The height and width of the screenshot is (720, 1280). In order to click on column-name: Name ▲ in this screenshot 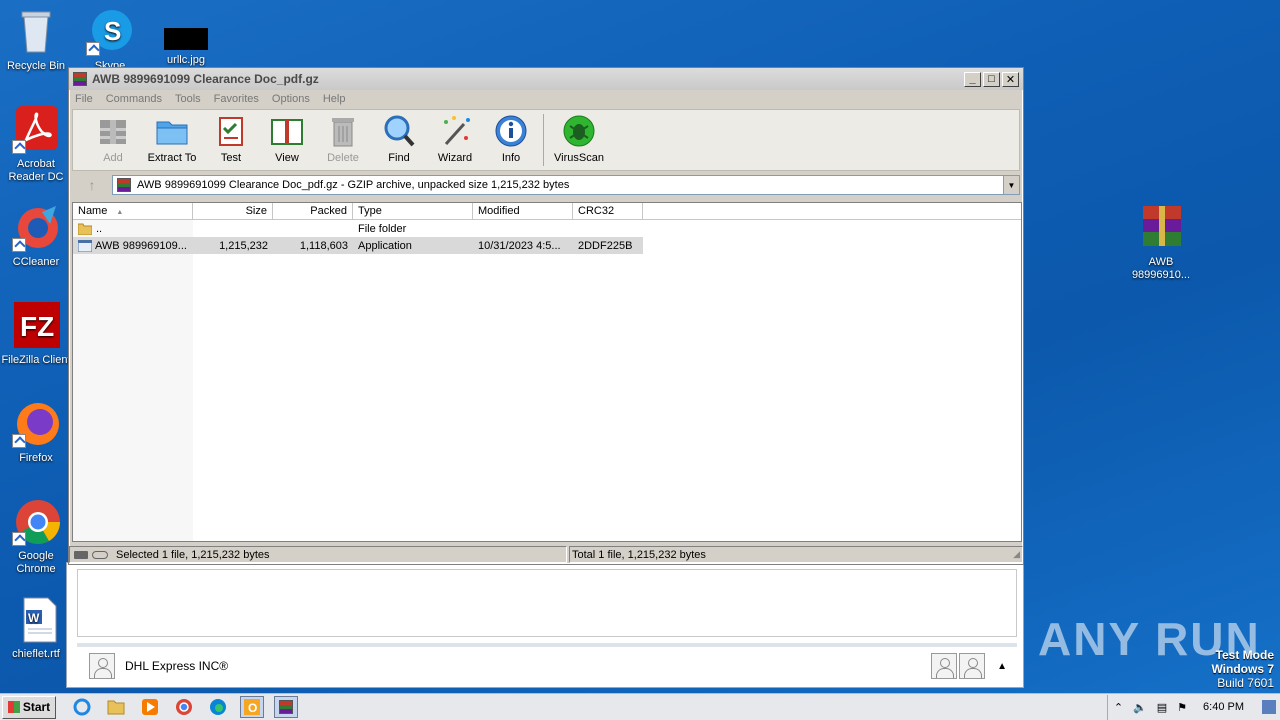, I will do `click(133, 211)`.